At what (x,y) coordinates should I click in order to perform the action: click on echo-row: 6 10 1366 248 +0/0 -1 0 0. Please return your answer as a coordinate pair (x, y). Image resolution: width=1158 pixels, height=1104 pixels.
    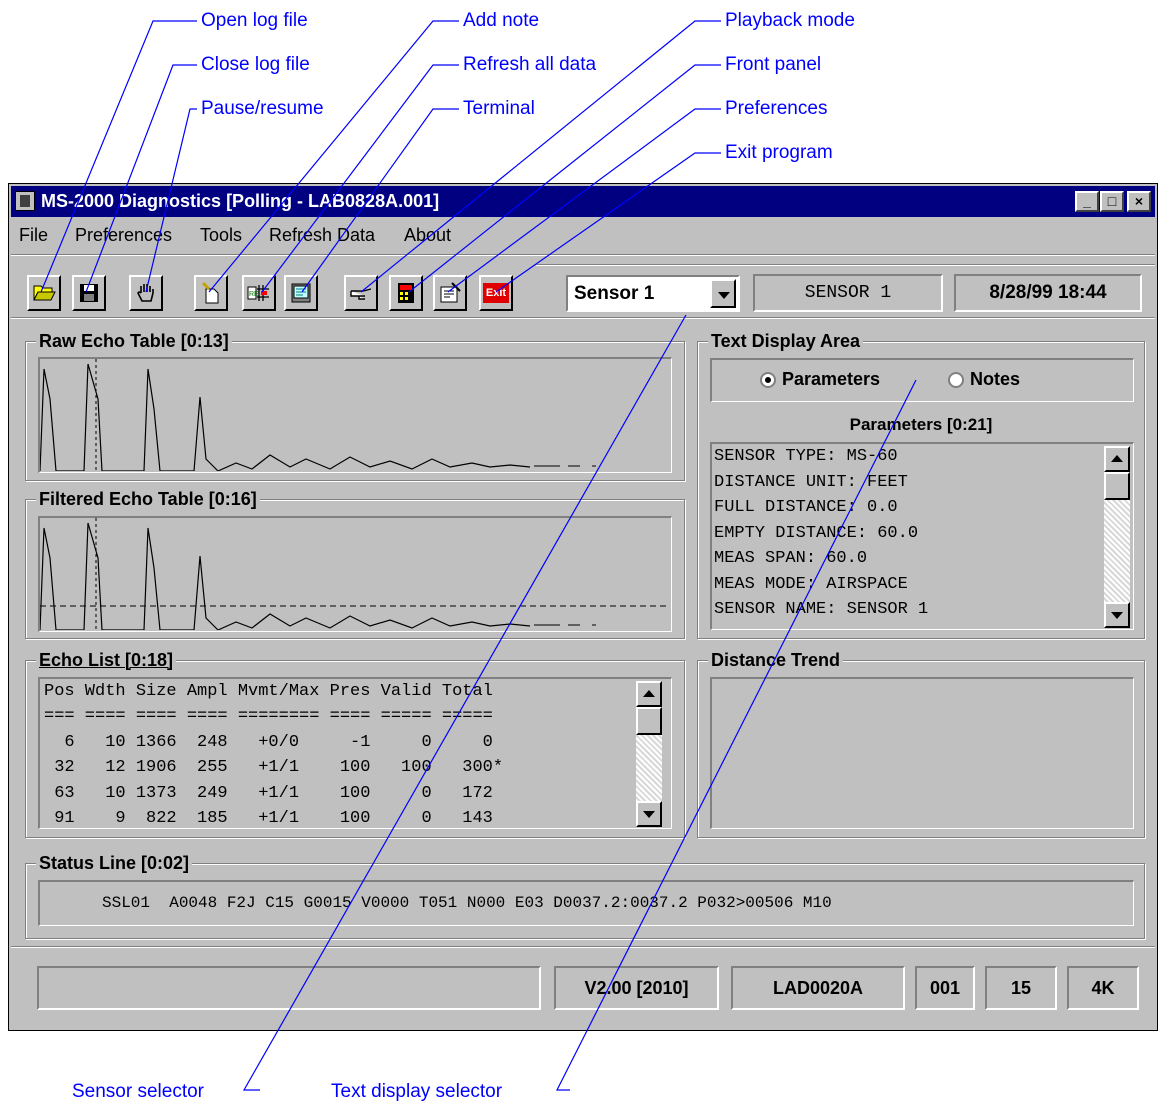
    Looking at the image, I should click on (268, 742).